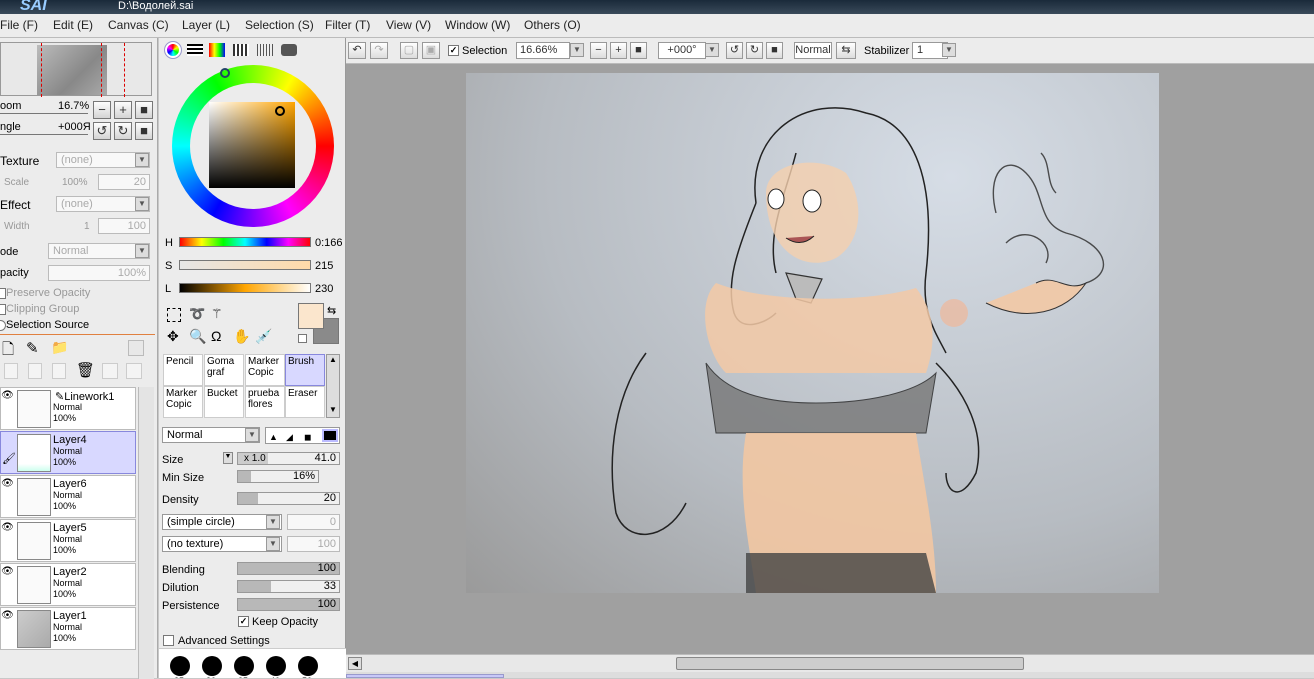 This screenshot has height=679, width=1314. I want to click on magic-wand-icon: ⚚, so click(217, 314).